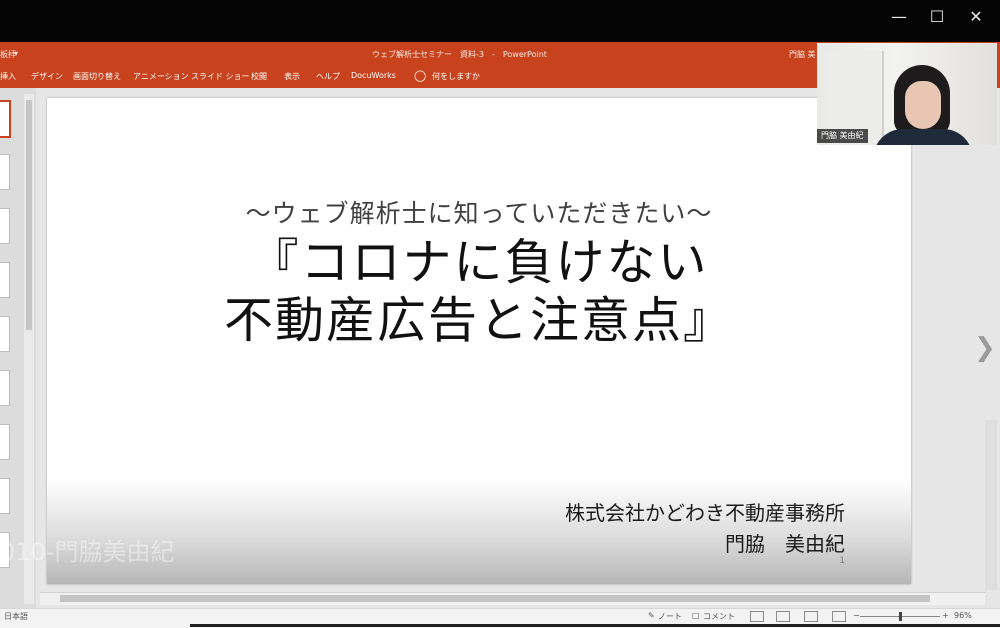 The image size is (1000, 628). What do you see at coordinates (259, 76) in the screenshot?
I see `tab-review: 校閲` at bounding box center [259, 76].